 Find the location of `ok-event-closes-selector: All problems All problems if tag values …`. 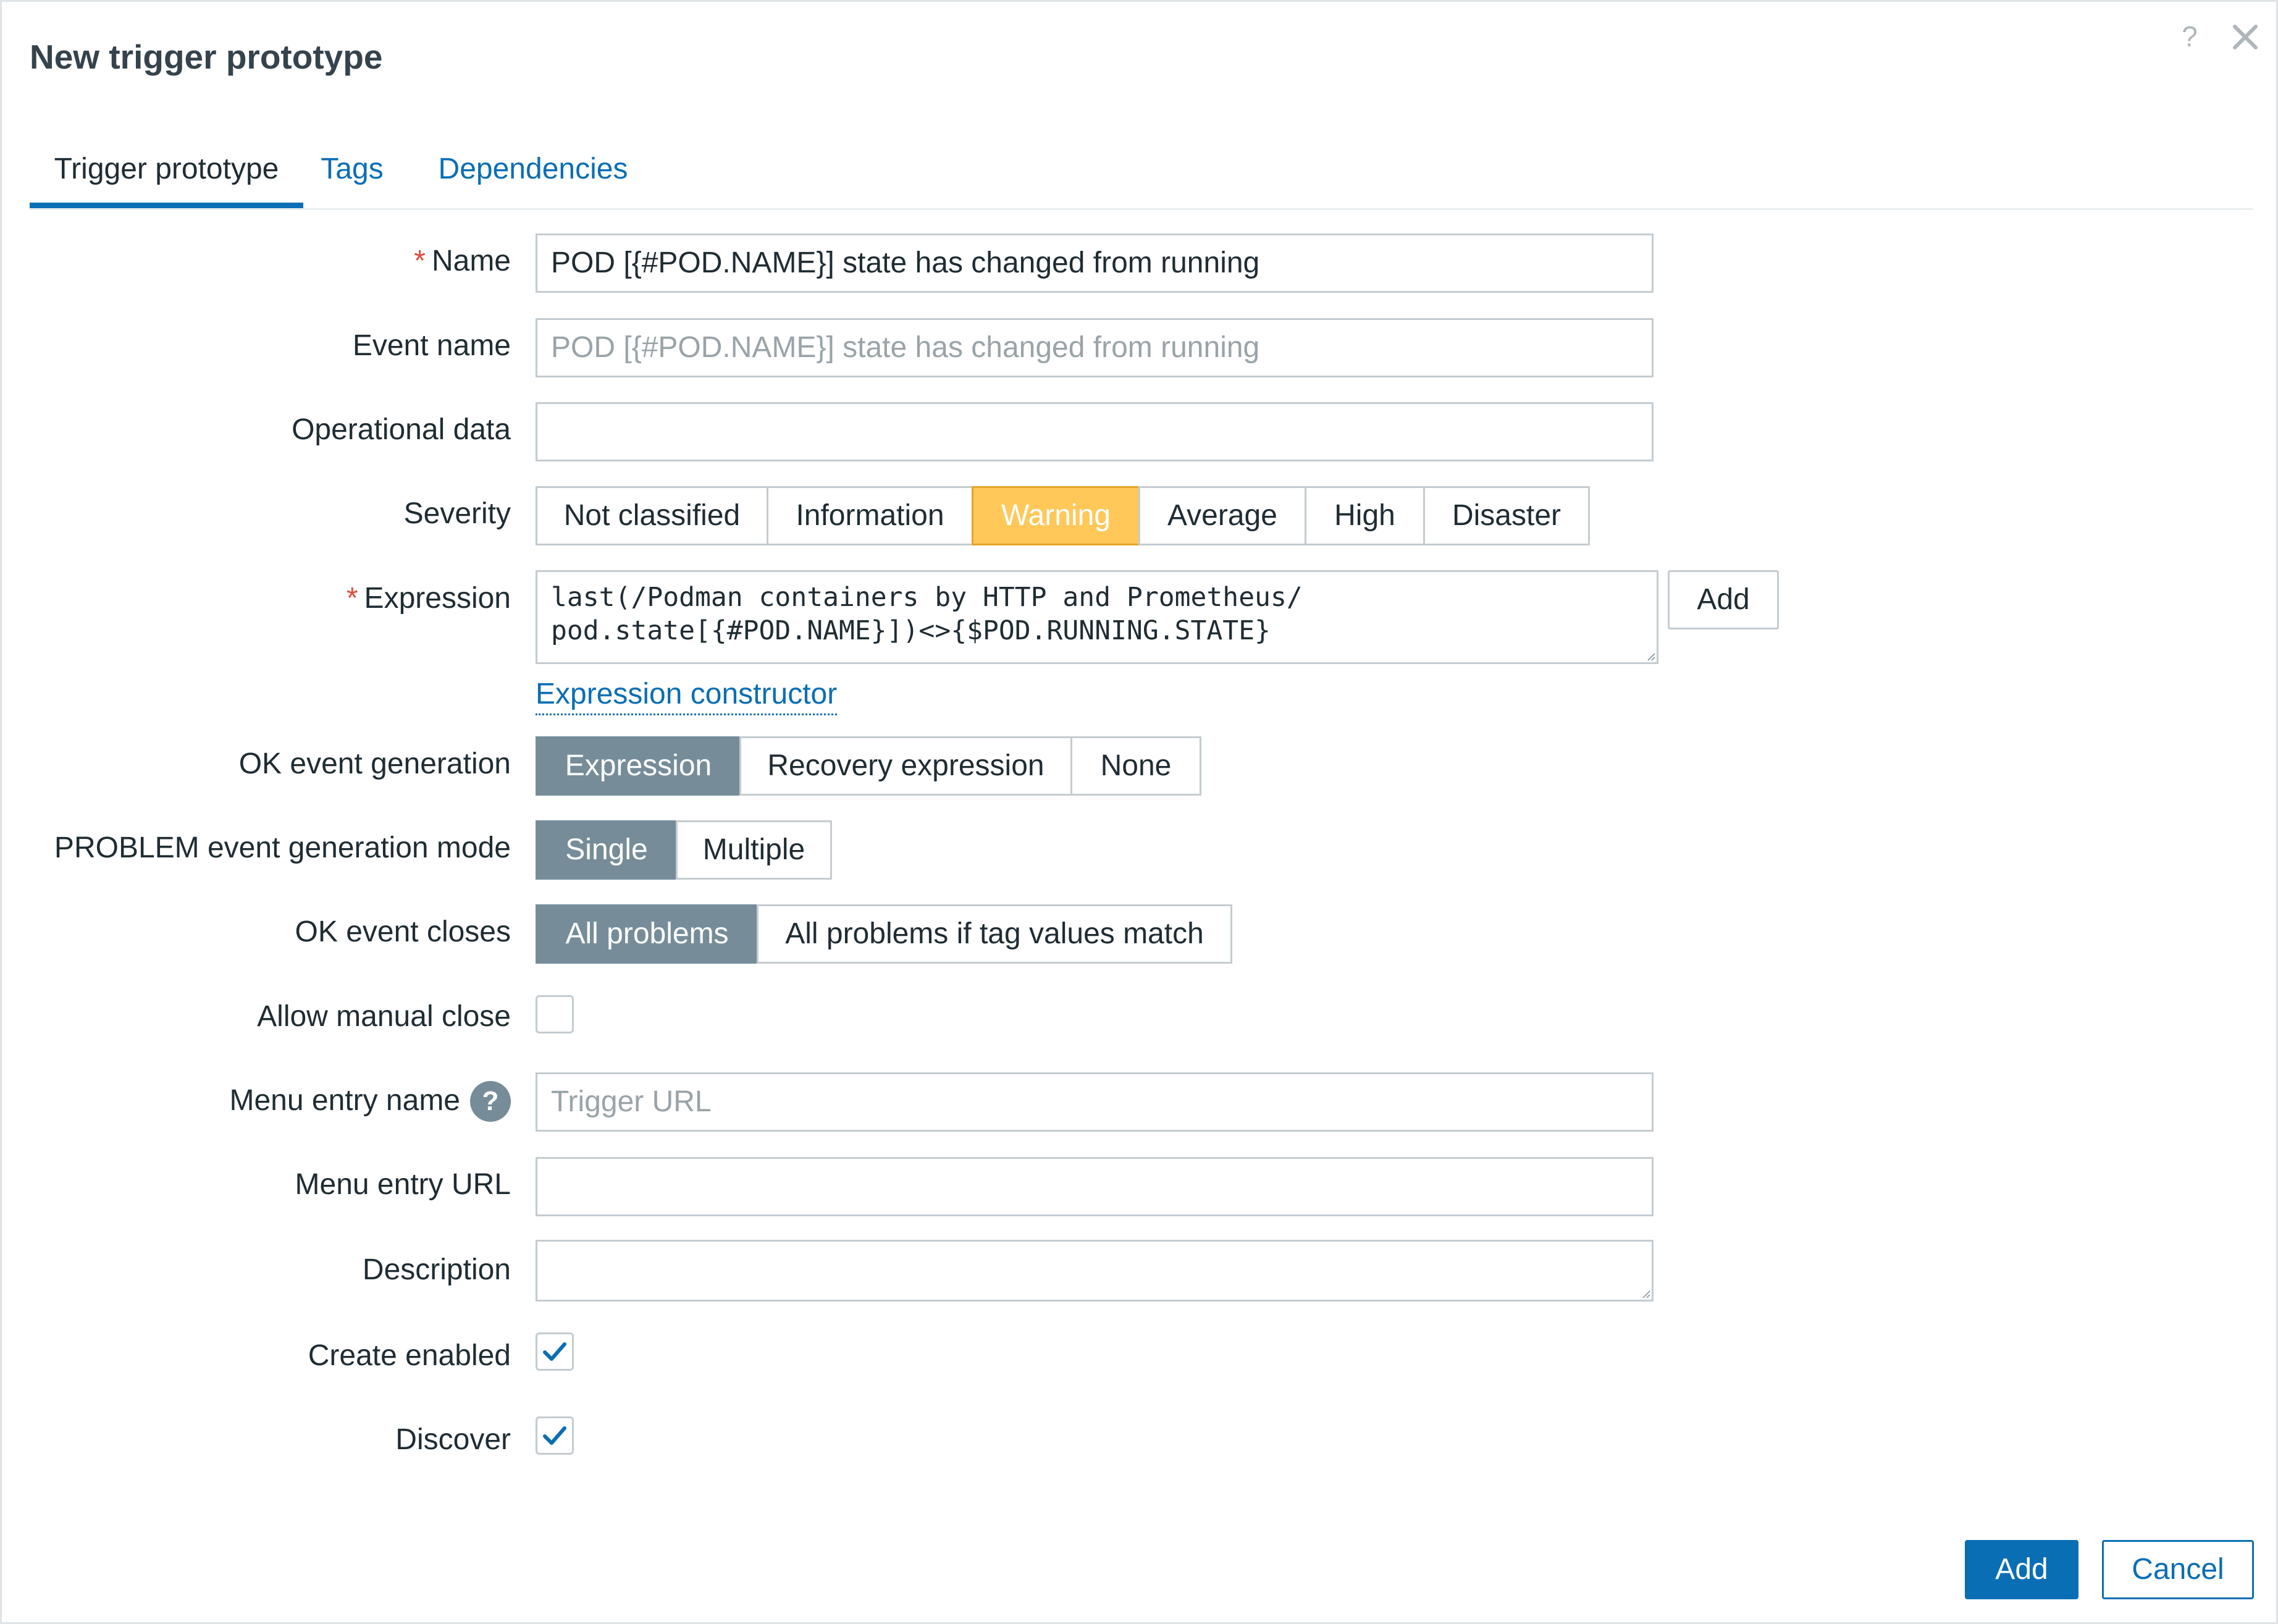

ok-event-closes-selector: All problems All problems if tag values … is located at coordinates (884, 934).